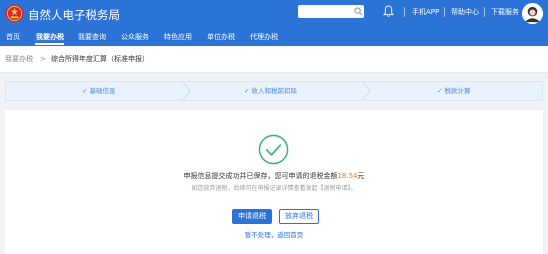 Image resolution: width=548 pixels, height=254 pixels. I want to click on nav-item-home: 首页, so click(13, 37).